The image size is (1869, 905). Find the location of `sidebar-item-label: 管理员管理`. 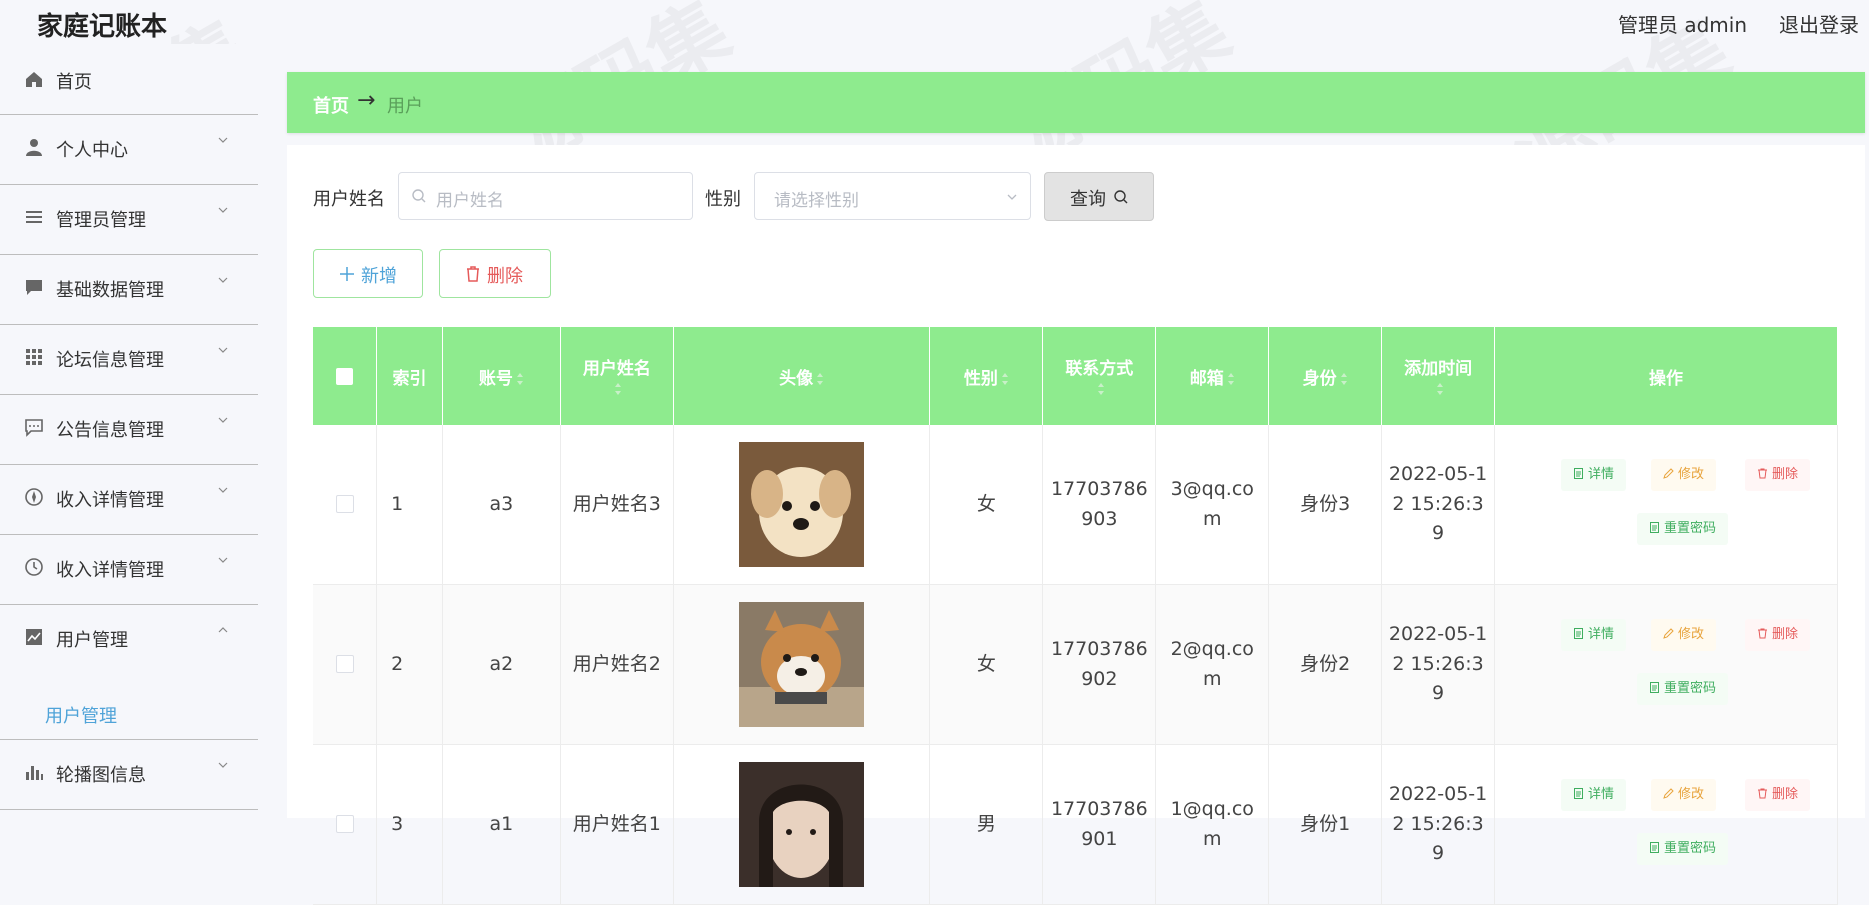

sidebar-item-label: 管理员管理 is located at coordinates (101, 220).